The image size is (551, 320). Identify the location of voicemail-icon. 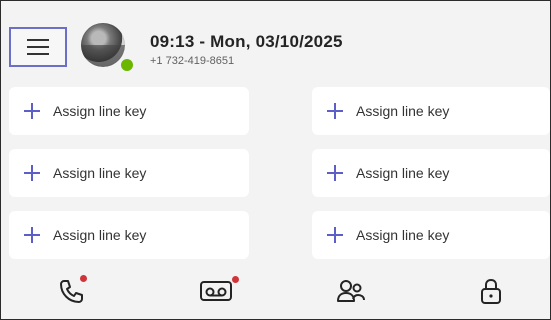
(216, 291).